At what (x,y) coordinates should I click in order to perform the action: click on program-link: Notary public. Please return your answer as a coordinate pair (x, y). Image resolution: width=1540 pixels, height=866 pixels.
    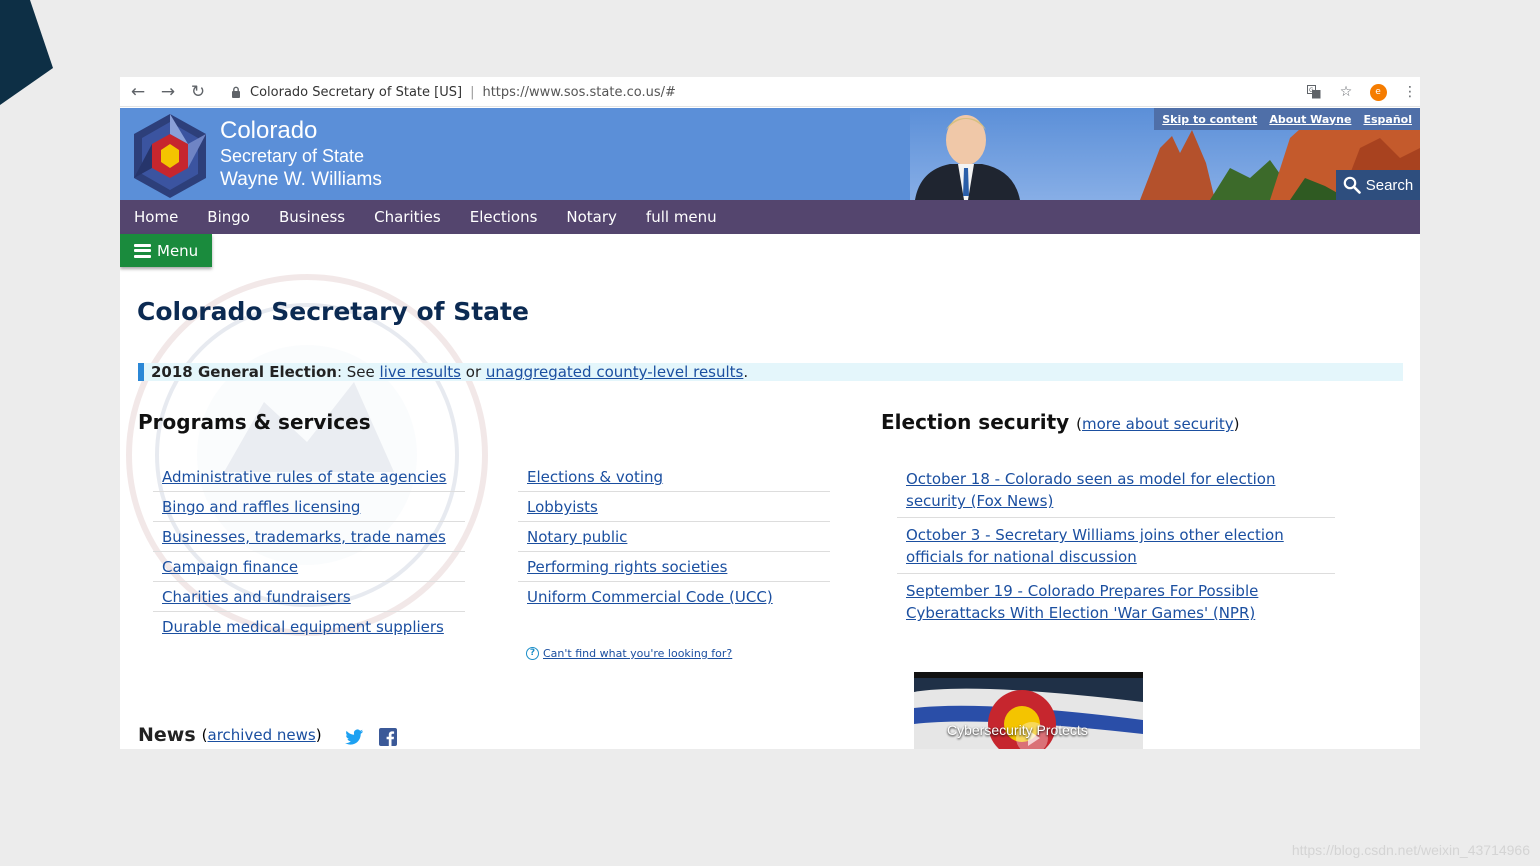
    Looking at the image, I should click on (577, 537).